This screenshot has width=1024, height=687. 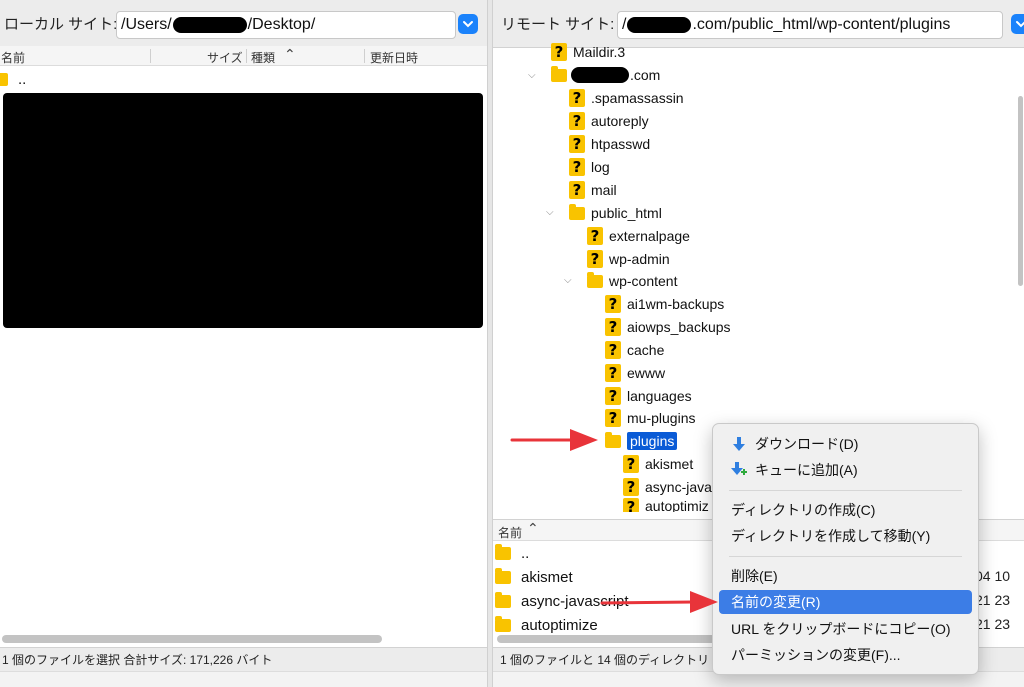 I want to click on tree-item-mail: ? mail, so click(x=593, y=190).